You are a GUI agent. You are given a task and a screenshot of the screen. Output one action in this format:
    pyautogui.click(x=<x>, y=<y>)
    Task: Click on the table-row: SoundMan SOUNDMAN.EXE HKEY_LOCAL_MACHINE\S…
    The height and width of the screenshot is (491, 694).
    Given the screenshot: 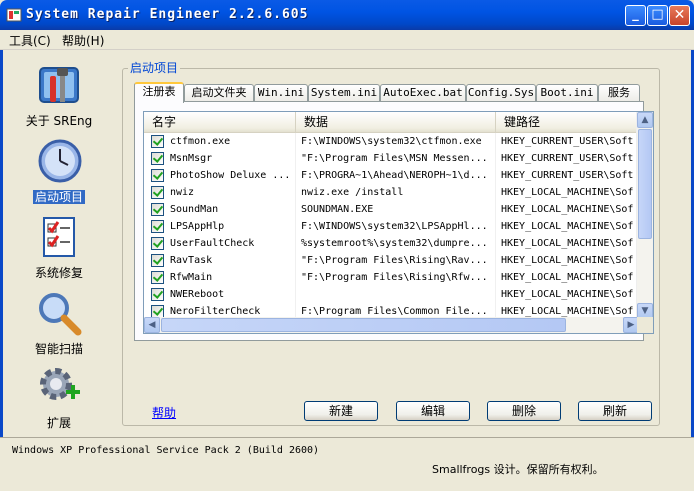 What is the action you would take?
    pyautogui.click(x=391, y=209)
    